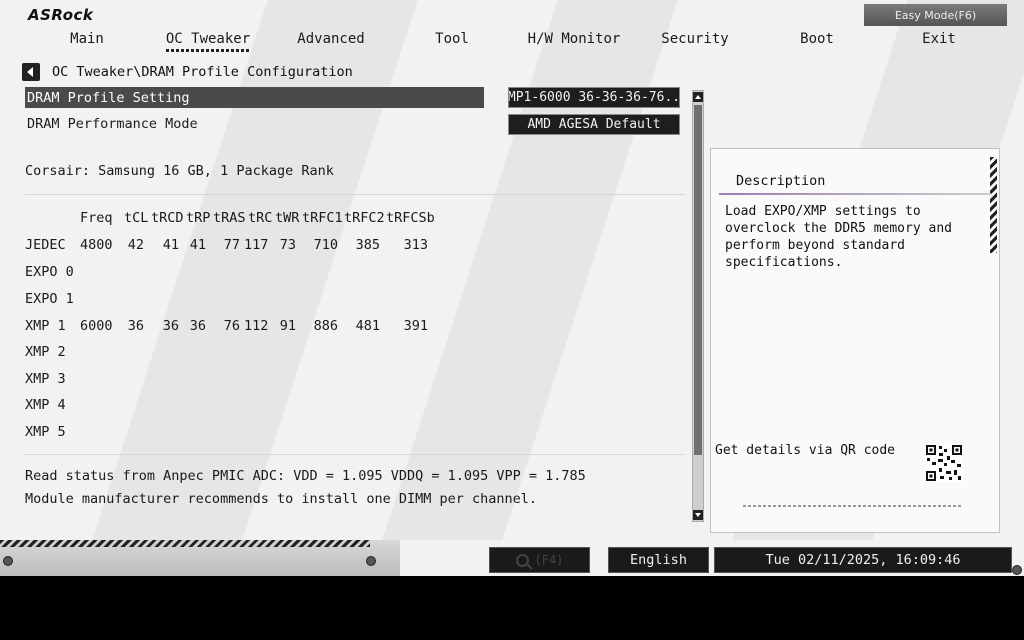 This screenshot has height=640, width=1024. Describe the element at coordinates (256, 326) in the screenshot. I see `table-cell: 112` at that location.